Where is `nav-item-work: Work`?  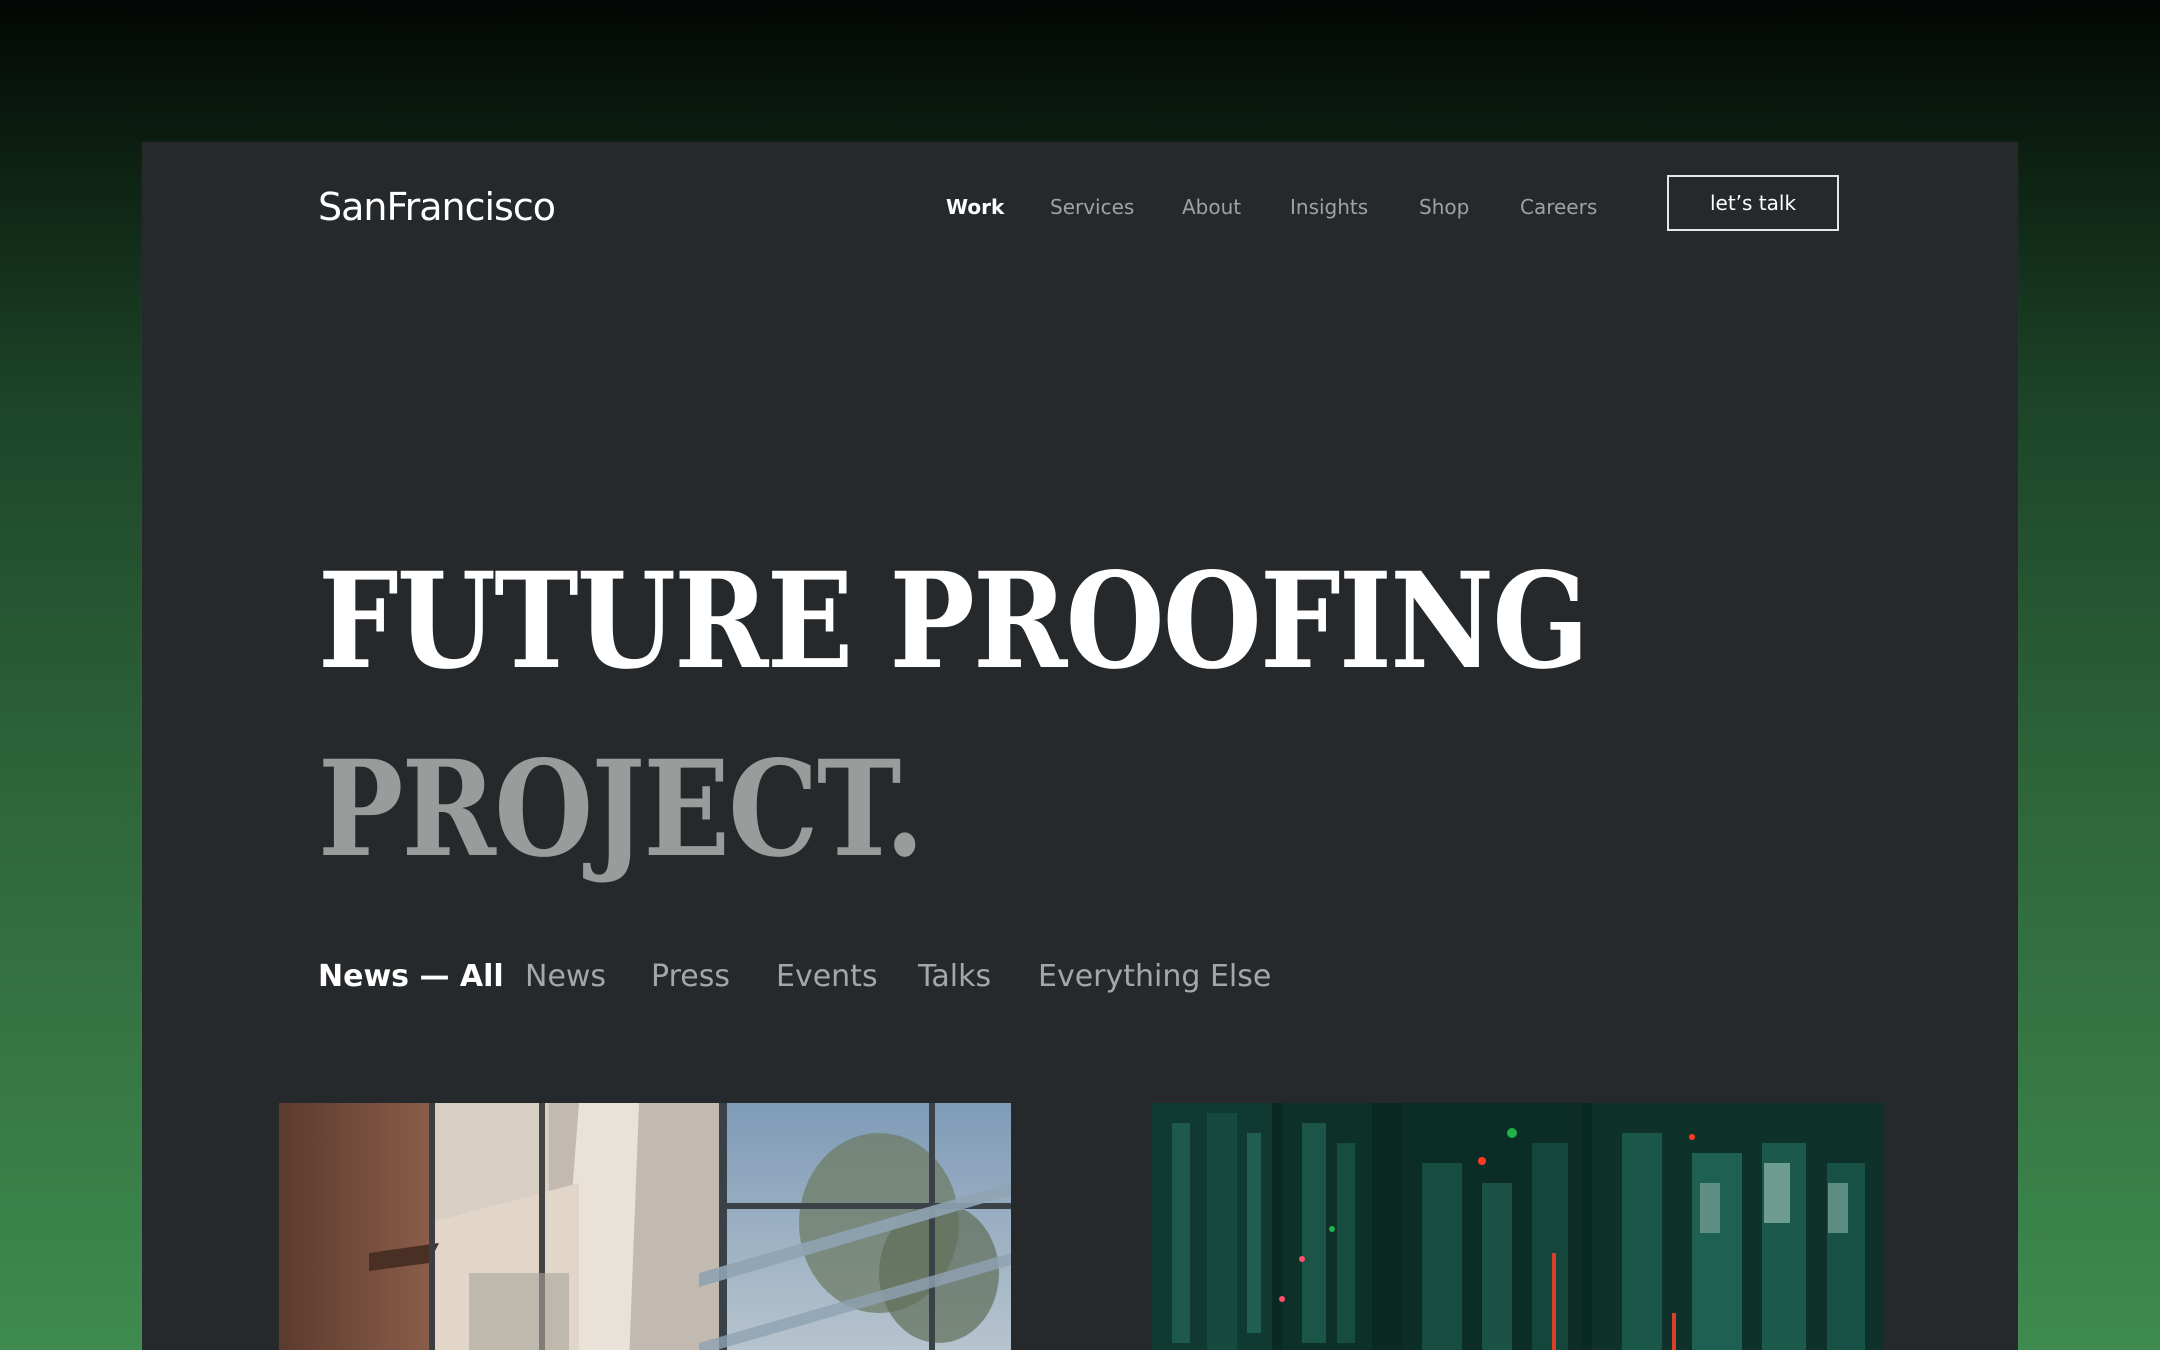
nav-item-work: Work is located at coordinates (975, 207).